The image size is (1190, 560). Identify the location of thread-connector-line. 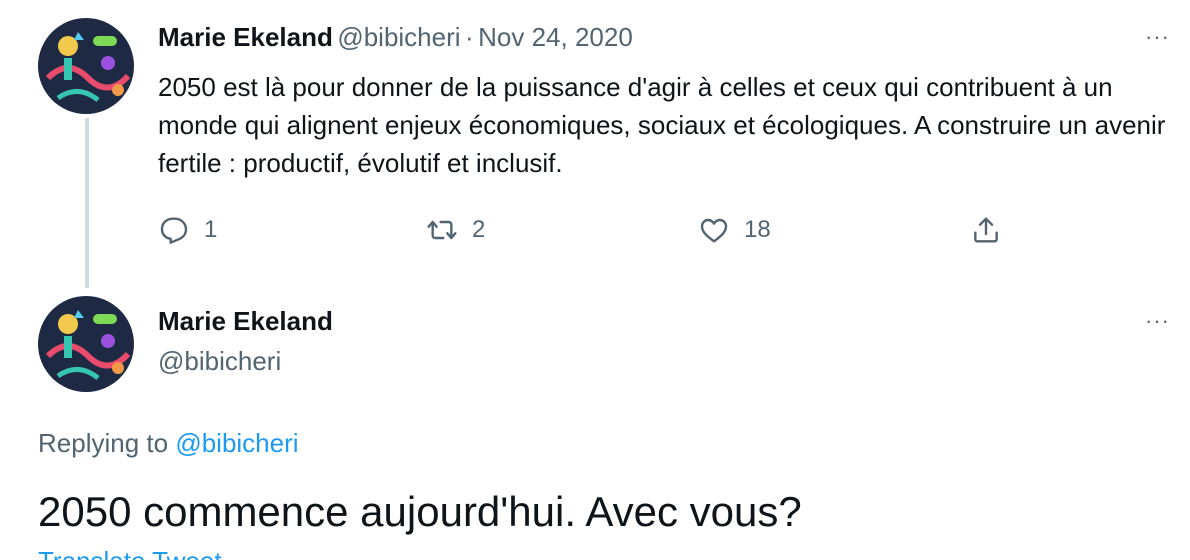
(87, 203).